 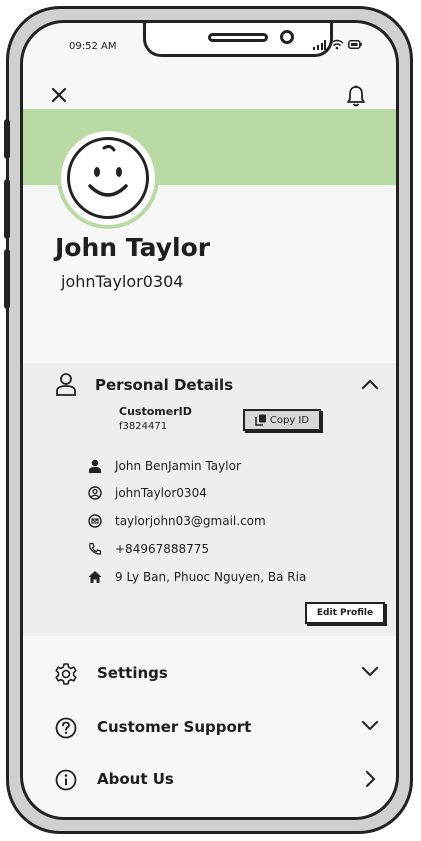 I want to click on full-name-value: John BenJamin Taylor, so click(x=178, y=466).